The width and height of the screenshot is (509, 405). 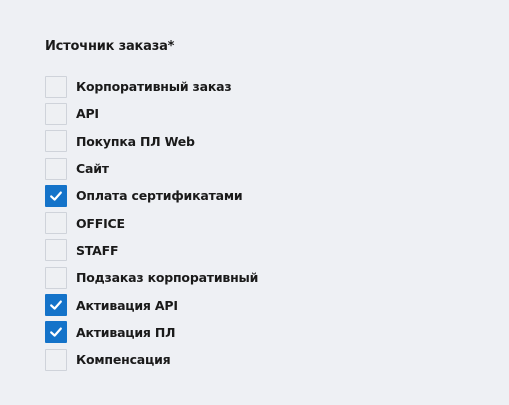 I want to click on option-label: Корпоративный заказ, so click(x=154, y=87).